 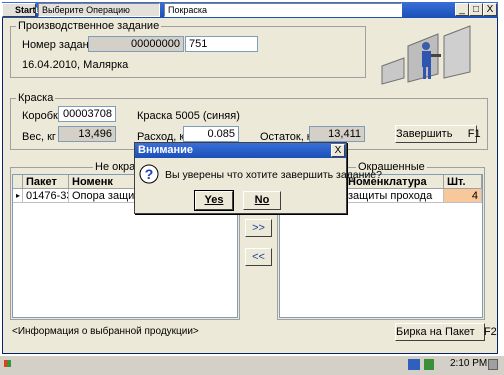 I want to click on order-number-field: 00000000, so click(x=136, y=44).